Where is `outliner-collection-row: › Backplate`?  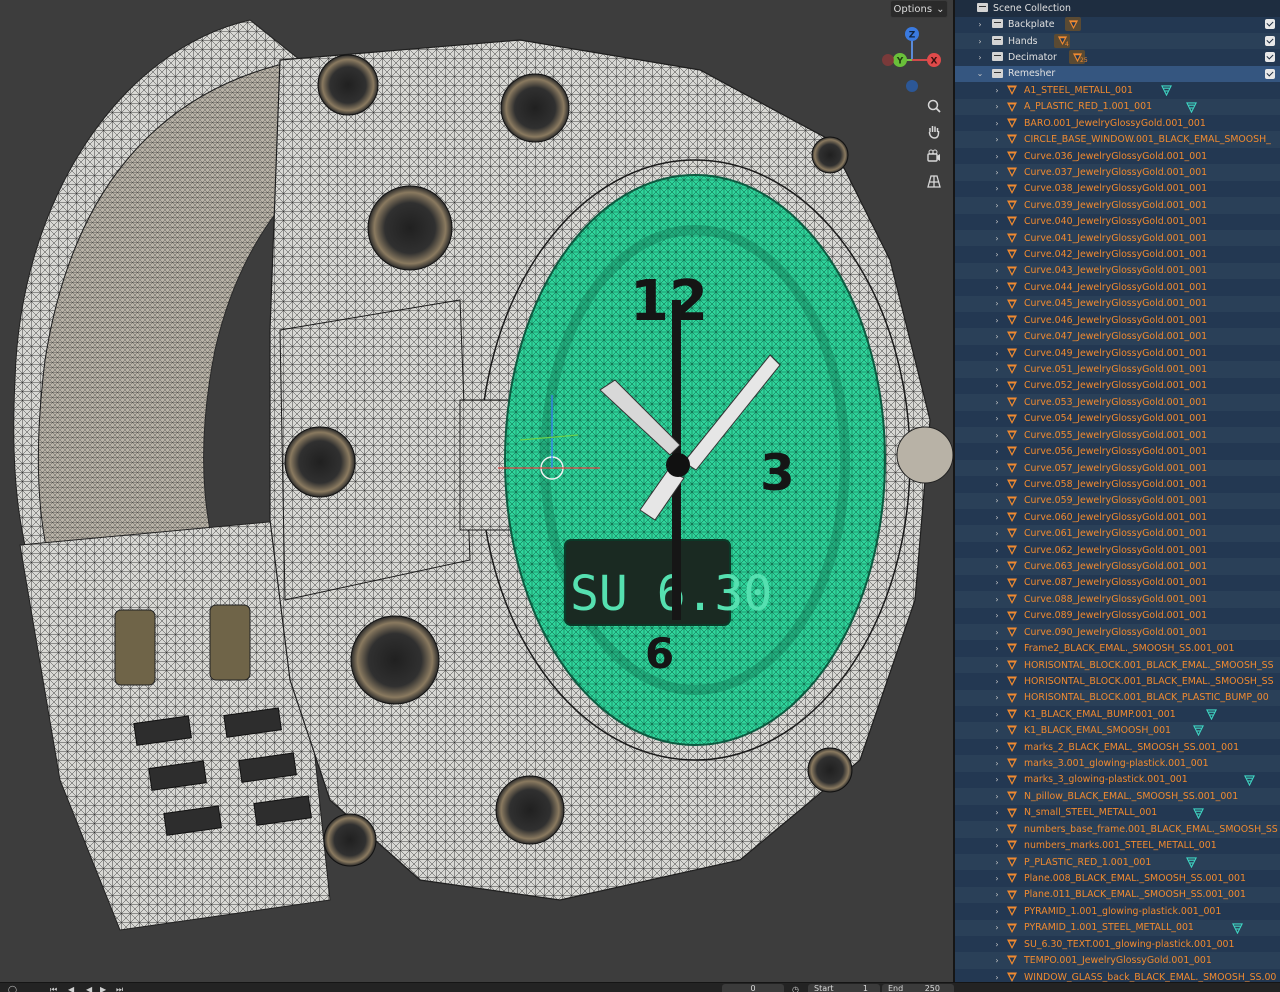
outliner-collection-row: › Backplate is located at coordinates (1117, 24).